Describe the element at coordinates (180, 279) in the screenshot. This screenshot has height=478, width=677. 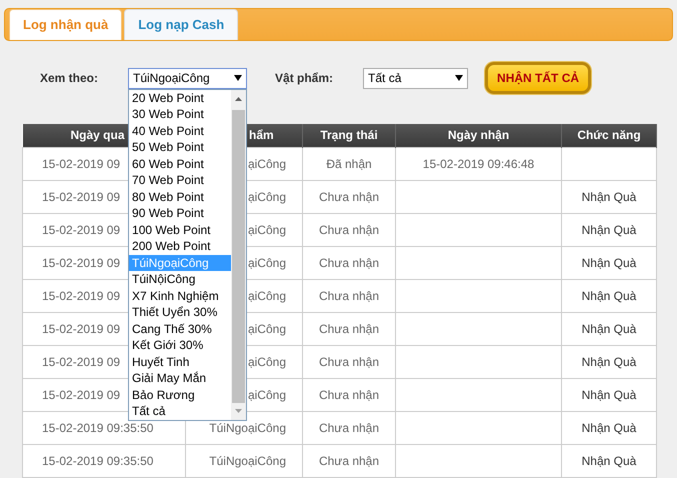
I see `dropdown-option: TúiNộiCông` at that location.